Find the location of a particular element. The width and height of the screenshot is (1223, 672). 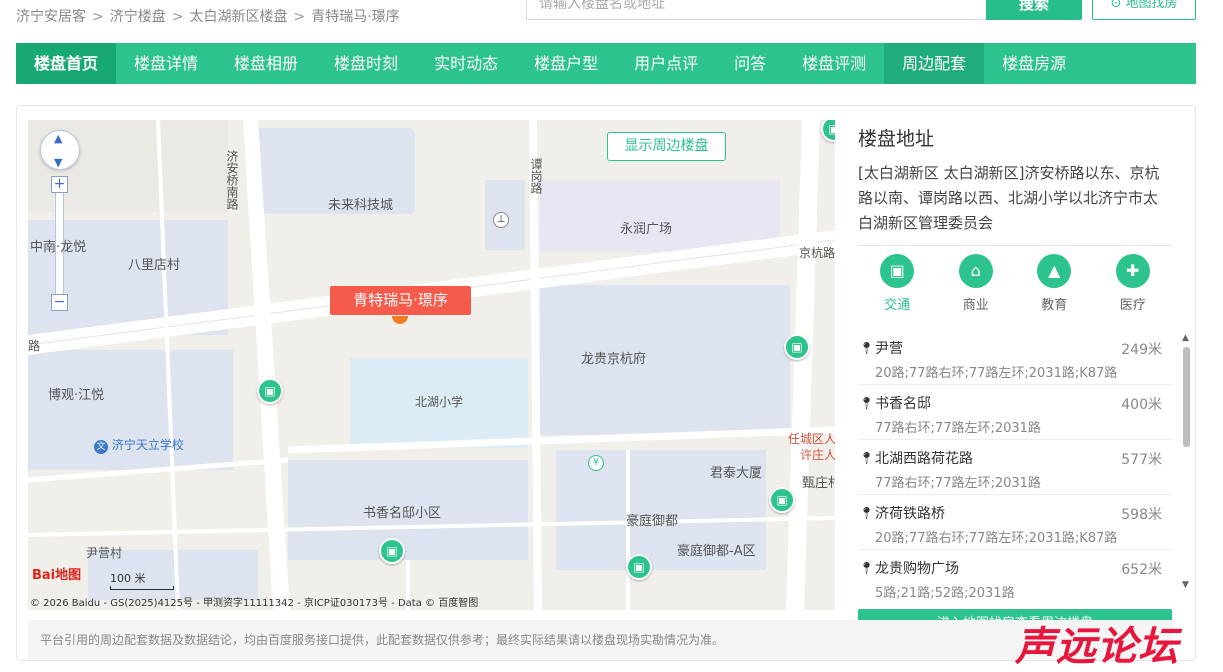

poi-distance: 598米 is located at coordinates (1141, 515).